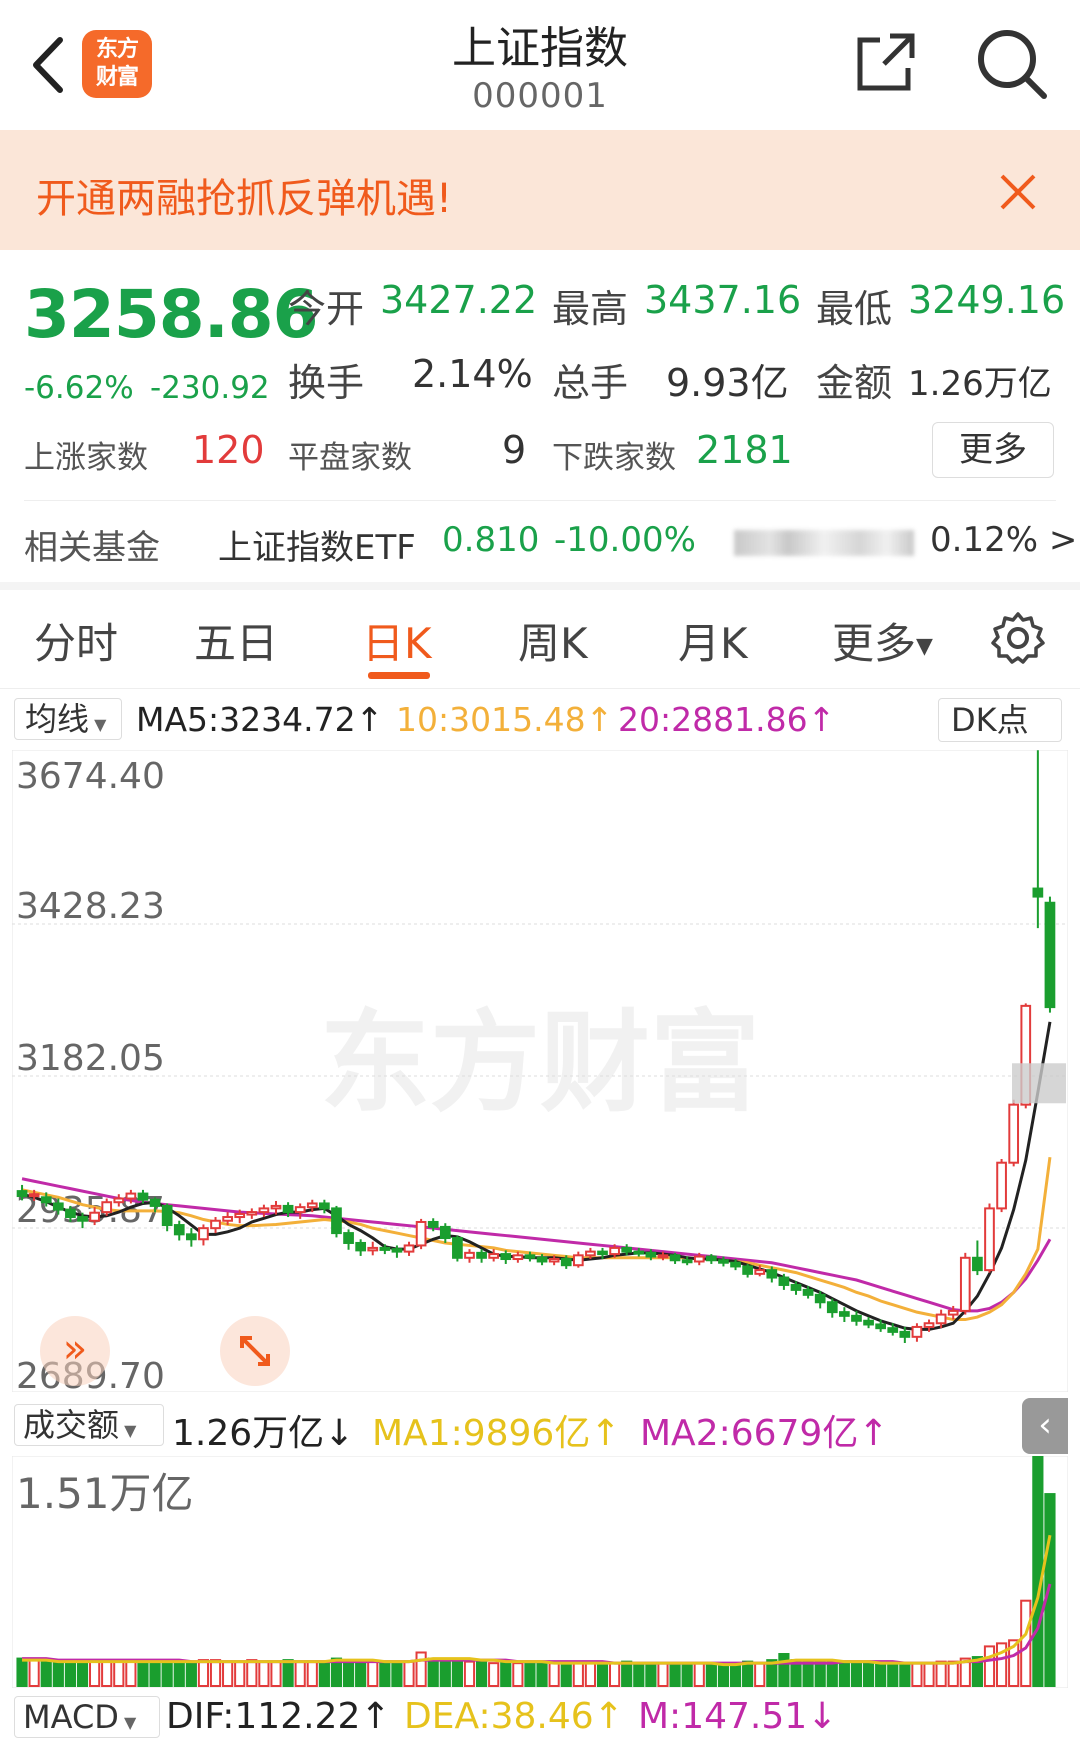  What do you see at coordinates (537, 1624) in the screenshot?
I see `vol_ma2-line` at bounding box center [537, 1624].